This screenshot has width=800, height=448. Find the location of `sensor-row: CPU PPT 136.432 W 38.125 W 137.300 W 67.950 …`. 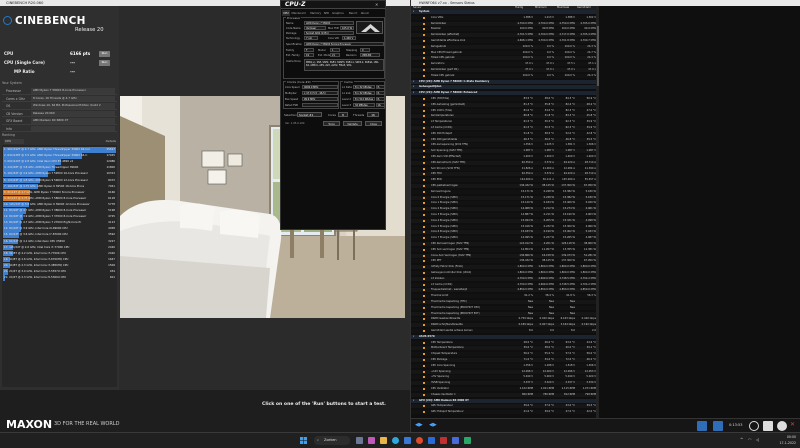

sensor-row: CPU PPT 136.432 W 38.125 W 137.300 W 67.950 … is located at coordinates (503, 261).